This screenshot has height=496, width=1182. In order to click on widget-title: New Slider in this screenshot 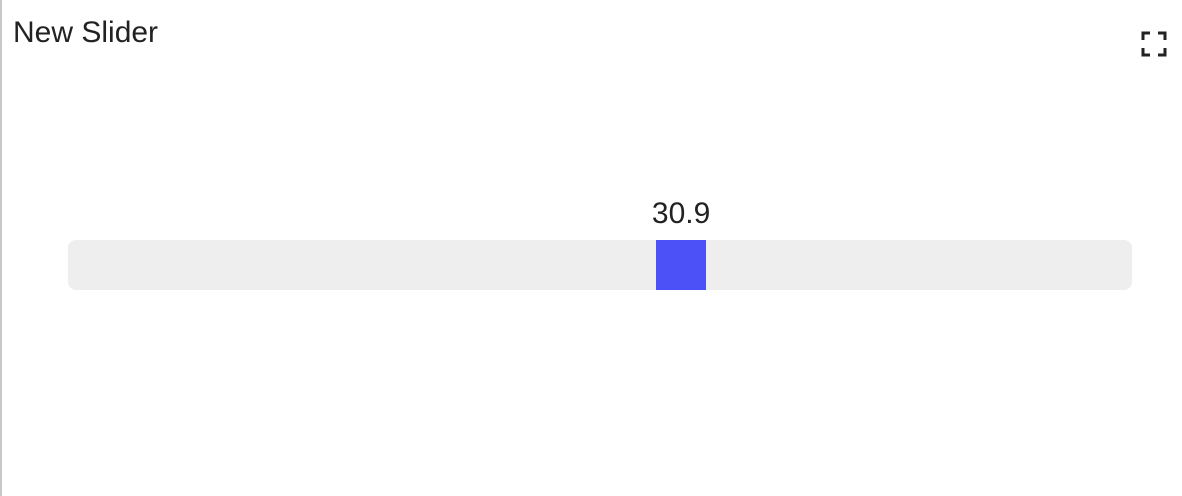, I will do `click(86, 32)`.